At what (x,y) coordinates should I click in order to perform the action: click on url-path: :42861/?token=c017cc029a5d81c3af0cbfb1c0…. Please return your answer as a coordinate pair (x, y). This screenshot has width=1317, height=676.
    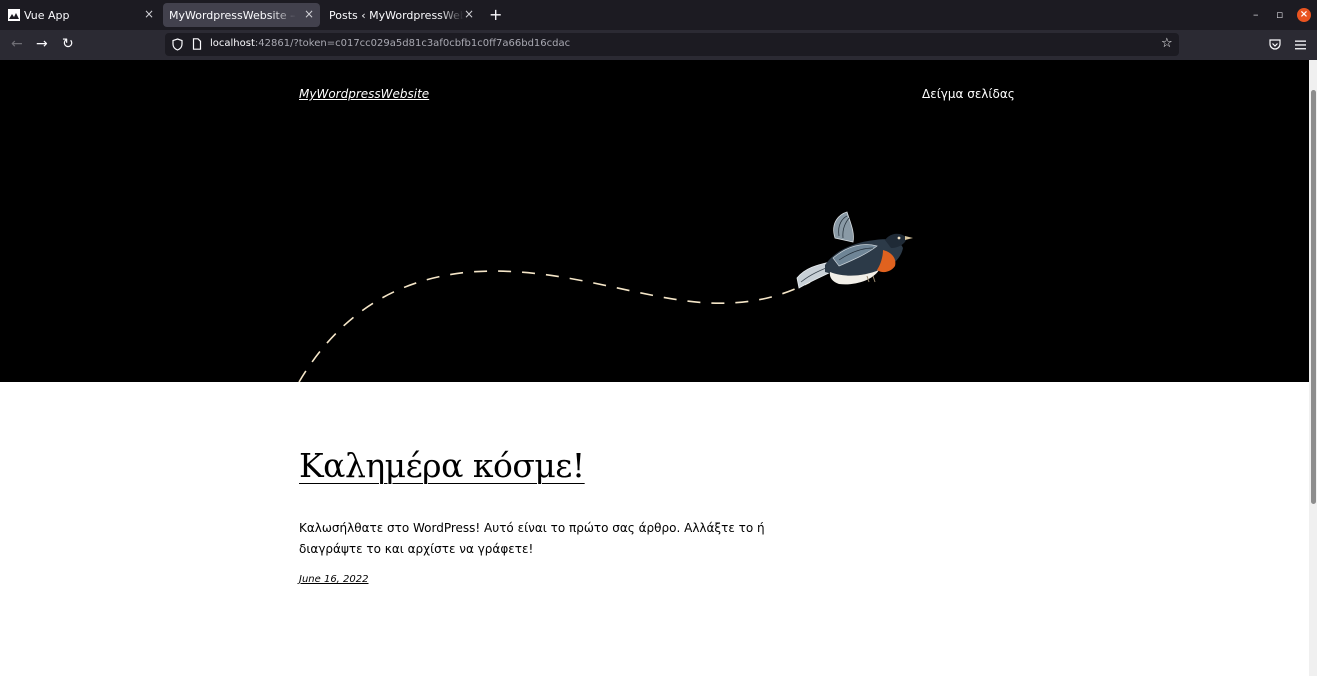
    Looking at the image, I should click on (412, 43).